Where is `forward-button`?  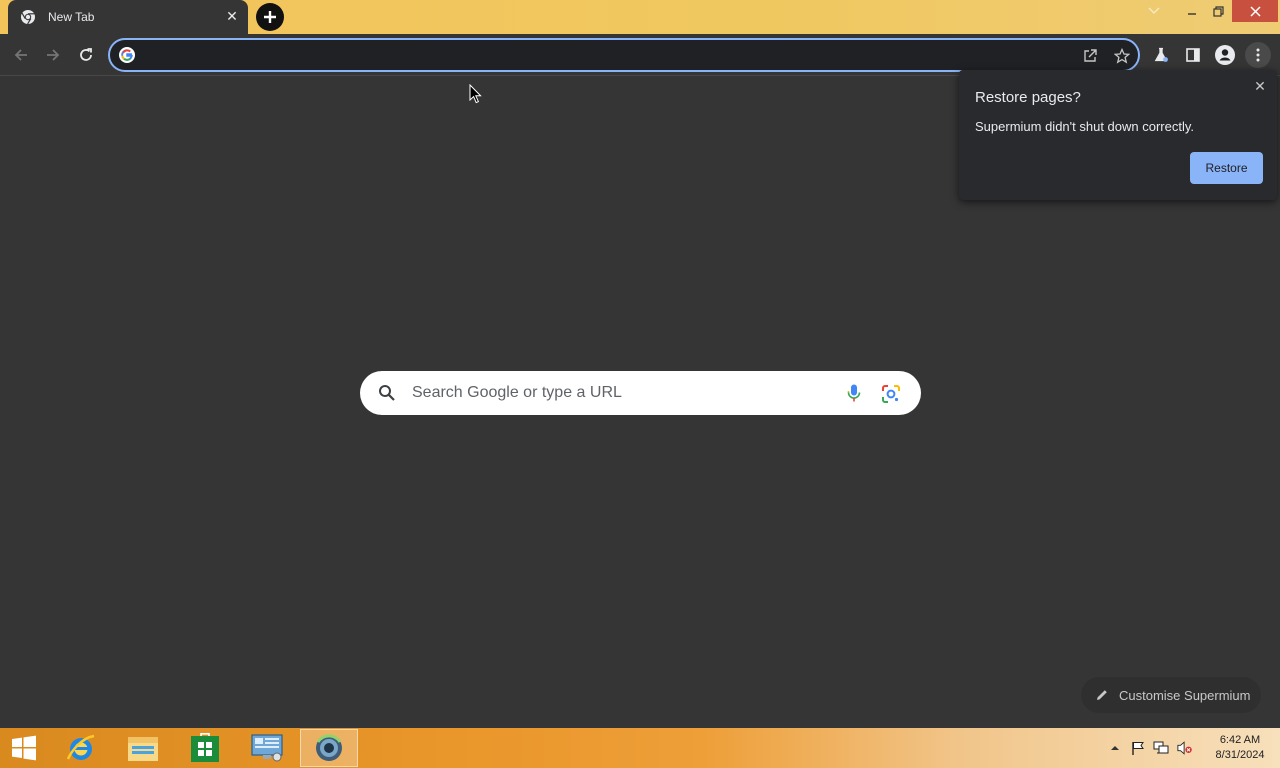 forward-button is located at coordinates (53, 55).